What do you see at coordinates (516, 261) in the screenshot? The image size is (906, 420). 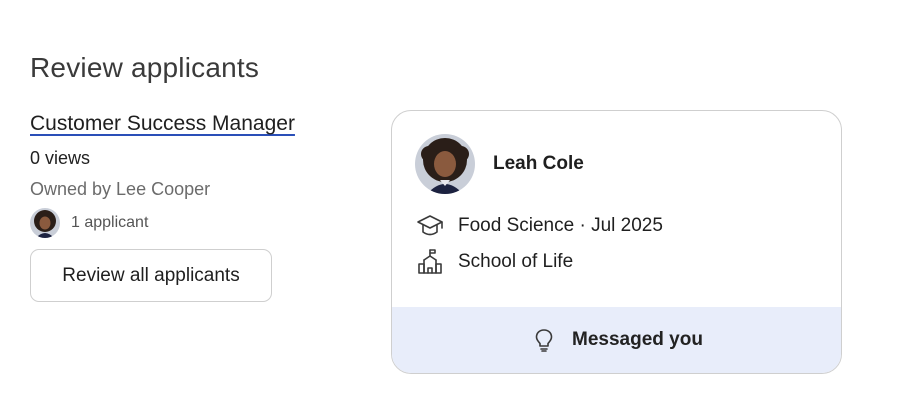 I see `school-text: School of Life` at bounding box center [516, 261].